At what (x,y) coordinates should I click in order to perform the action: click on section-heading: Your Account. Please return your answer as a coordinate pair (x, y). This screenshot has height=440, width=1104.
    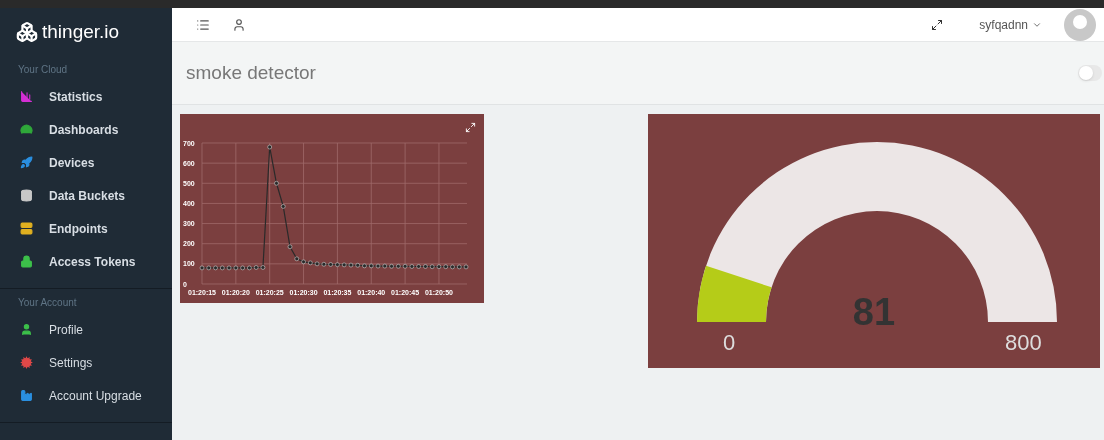
    Looking at the image, I should click on (47, 303).